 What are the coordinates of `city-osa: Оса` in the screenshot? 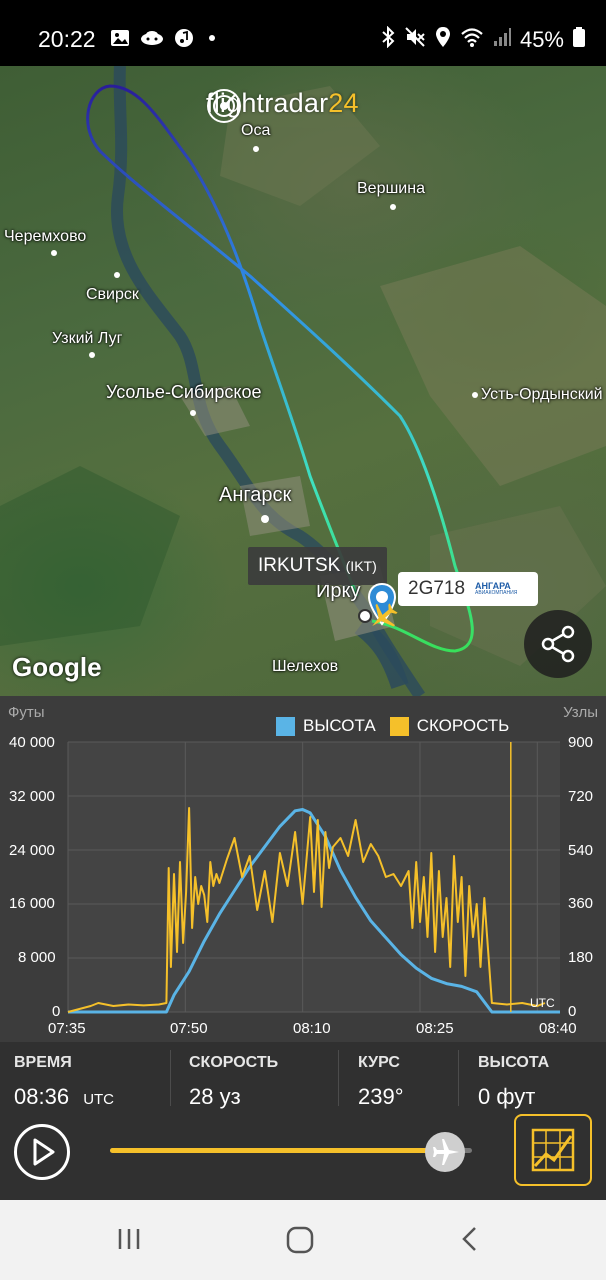 It's located at (255, 131).